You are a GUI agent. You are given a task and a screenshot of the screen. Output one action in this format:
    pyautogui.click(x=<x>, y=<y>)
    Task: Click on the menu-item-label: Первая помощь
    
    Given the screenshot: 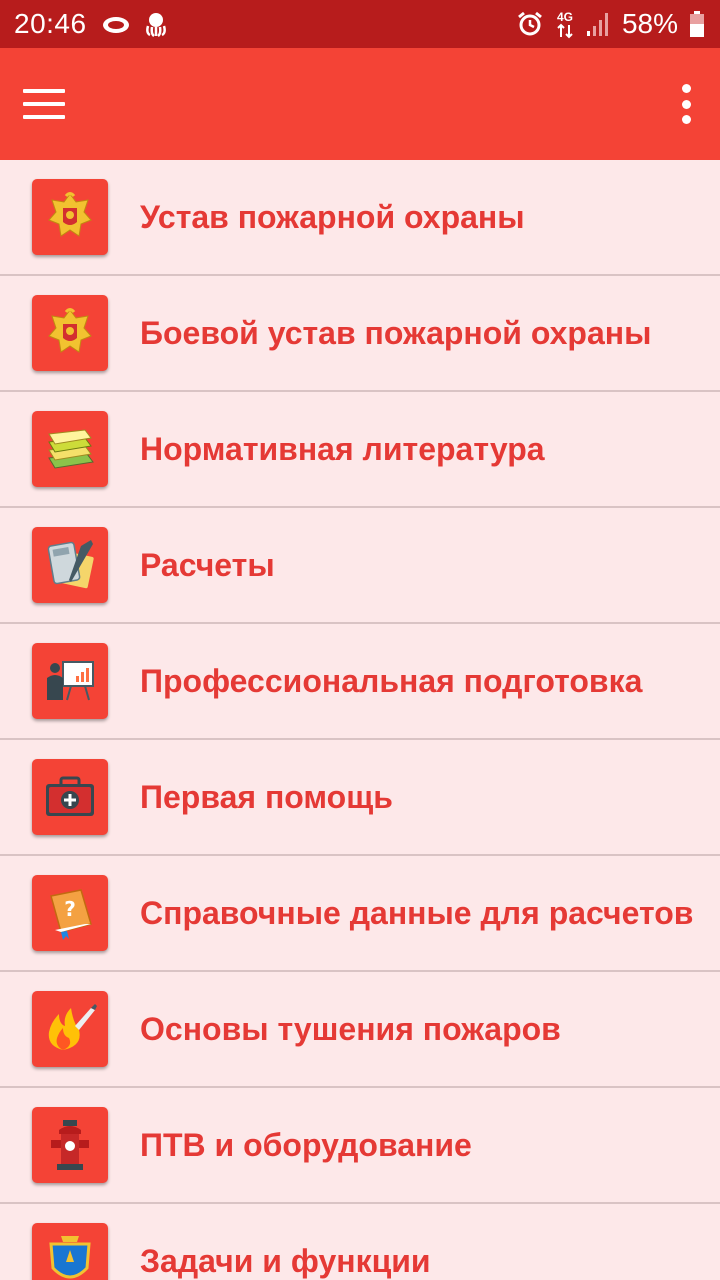 What is the action you would take?
    pyautogui.click(x=266, y=797)
    